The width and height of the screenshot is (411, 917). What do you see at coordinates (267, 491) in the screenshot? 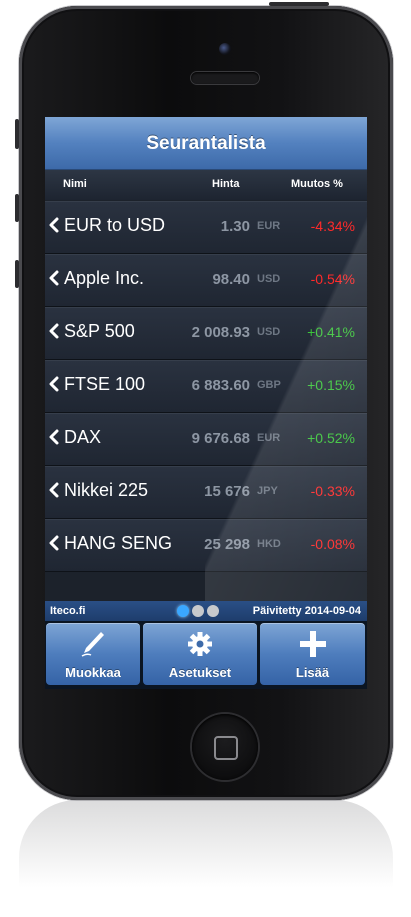
I see `instrument-currency: JPY` at bounding box center [267, 491].